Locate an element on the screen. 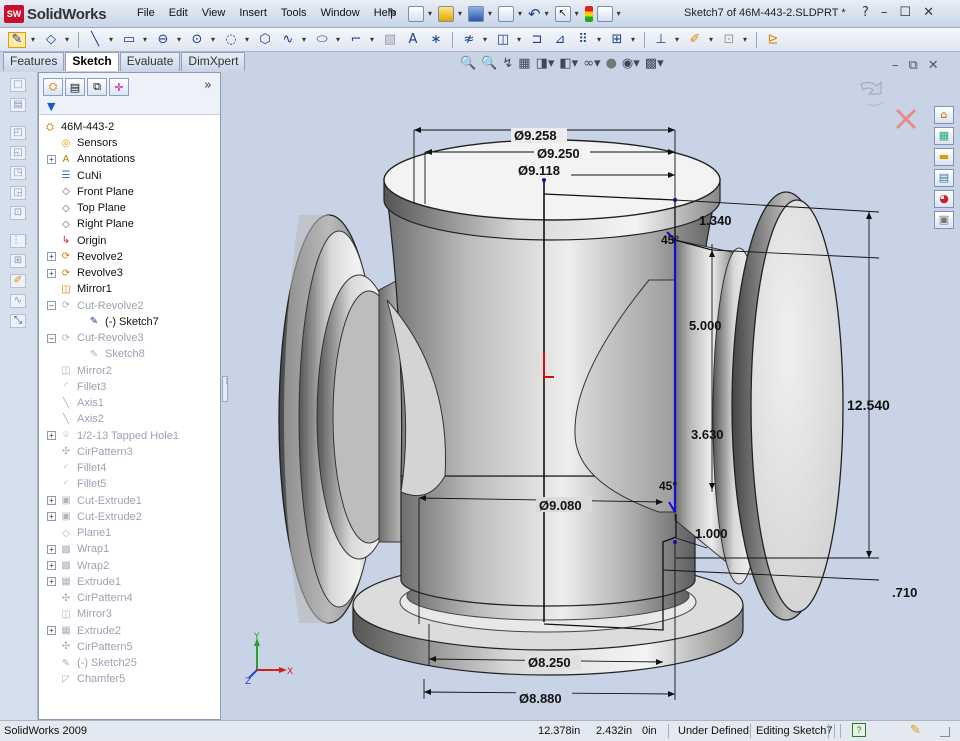  strip-tool-icon: ⊡ is located at coordinates (18, 213).